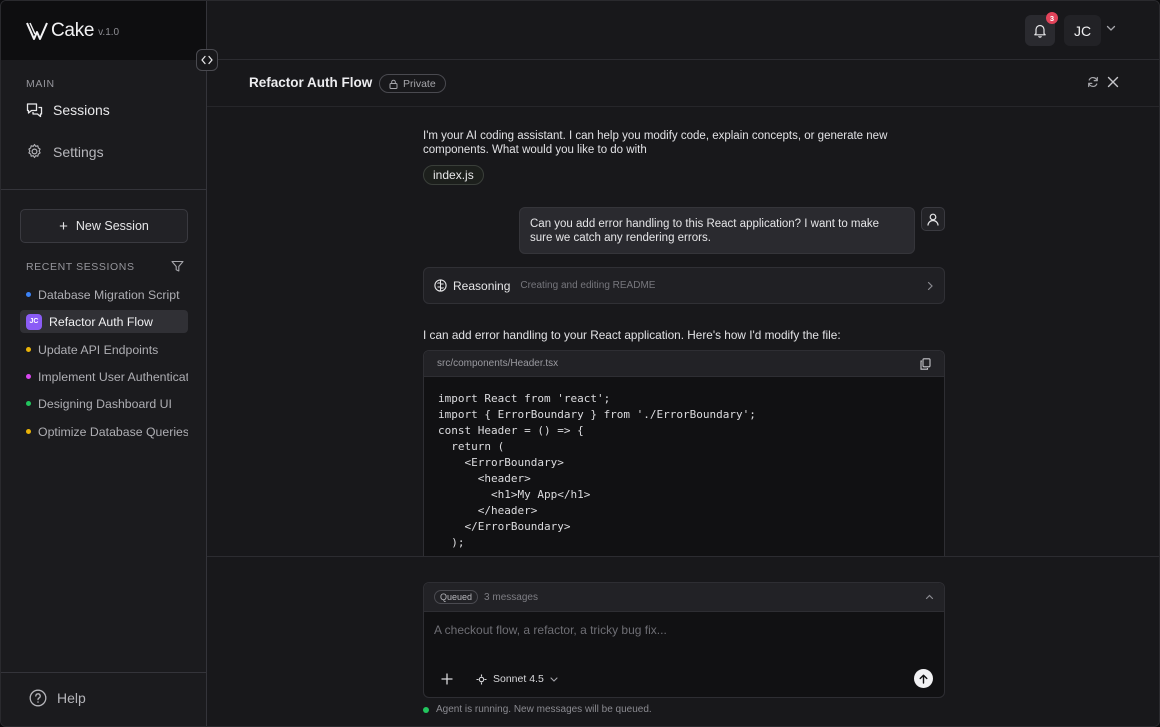  What do you see at coordinates (440, 285) in the screenshot?
I see `brain-icon` at bounding box center [440, 285].